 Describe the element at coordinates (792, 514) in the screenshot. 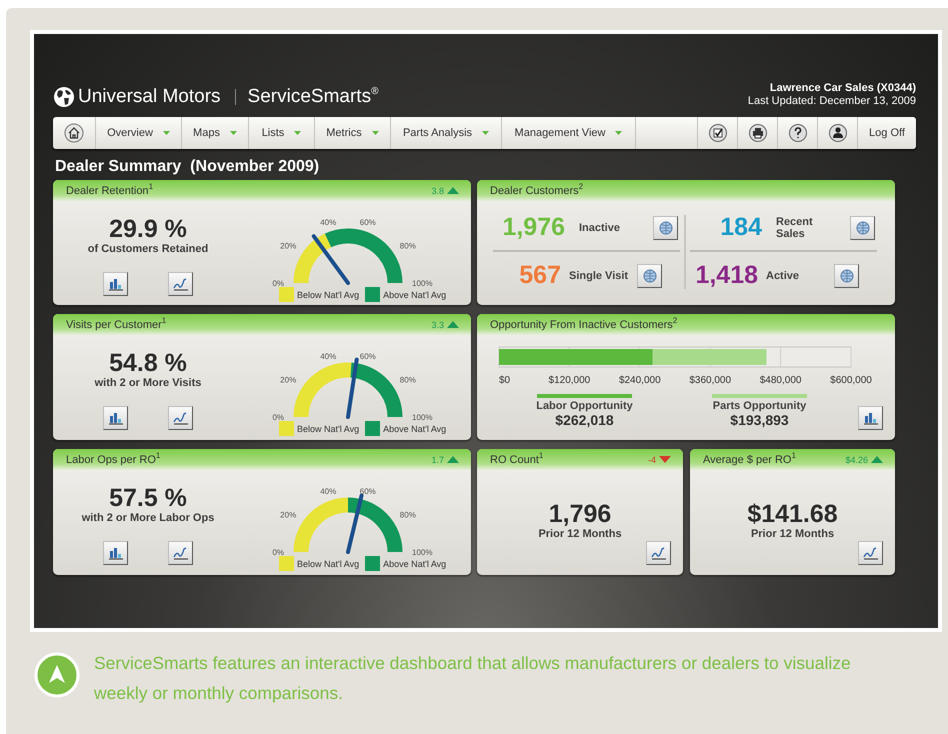

I see `metric-value: $141.68` at that location.